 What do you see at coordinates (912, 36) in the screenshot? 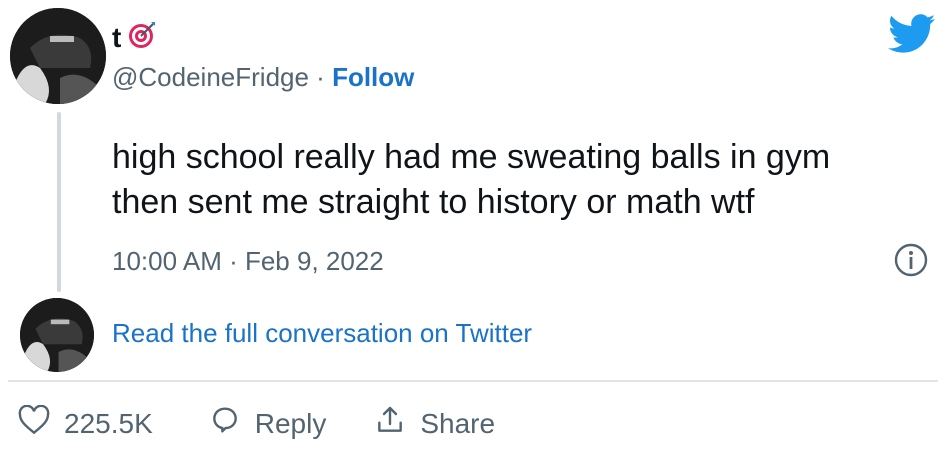
I see `twitter-bird-icon` at bounding box center [912, 36].